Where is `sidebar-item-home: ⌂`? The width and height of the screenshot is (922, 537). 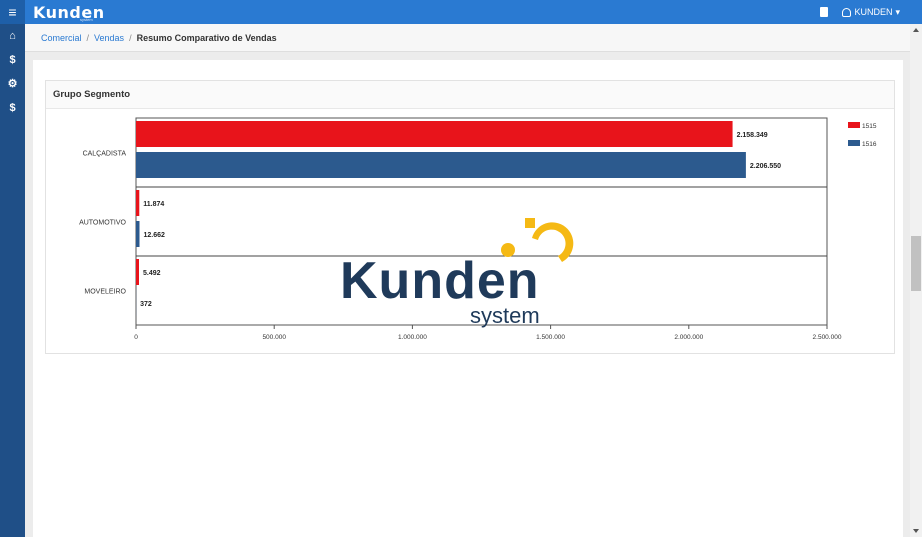
sidebar-item-home: ⌂ is located at coordinates (12, 36).